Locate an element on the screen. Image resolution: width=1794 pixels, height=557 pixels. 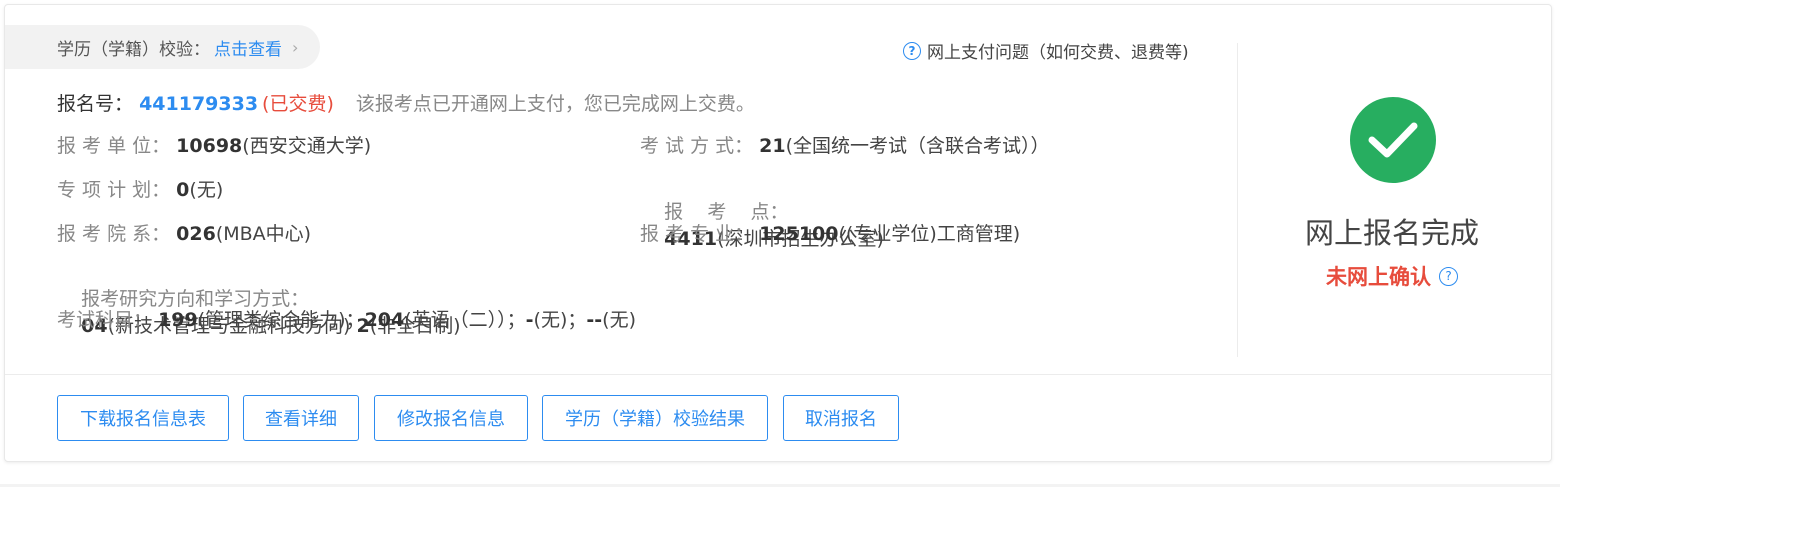
payment-help-text: 网上支付问题（如何交费、退费等) is located at coordinates (1058, 53).